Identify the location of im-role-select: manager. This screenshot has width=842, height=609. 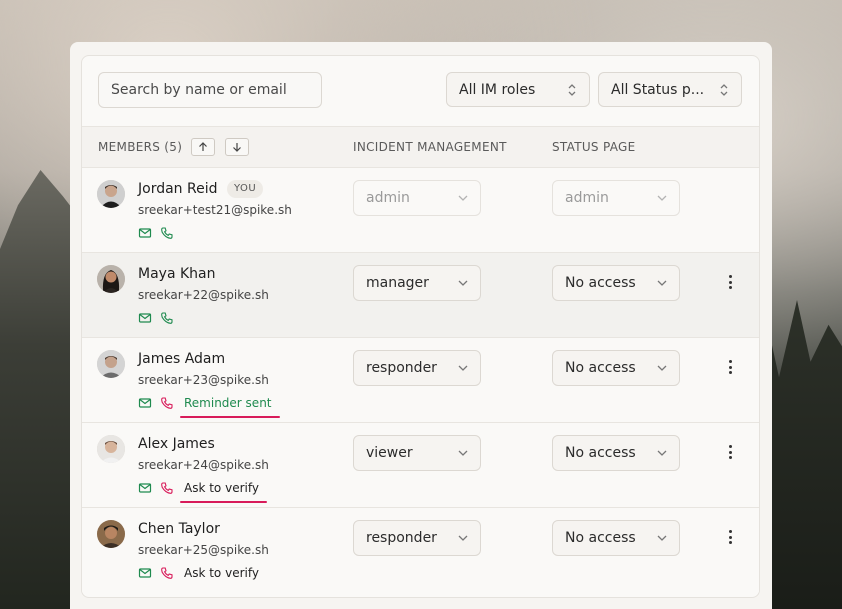
(417, 283).